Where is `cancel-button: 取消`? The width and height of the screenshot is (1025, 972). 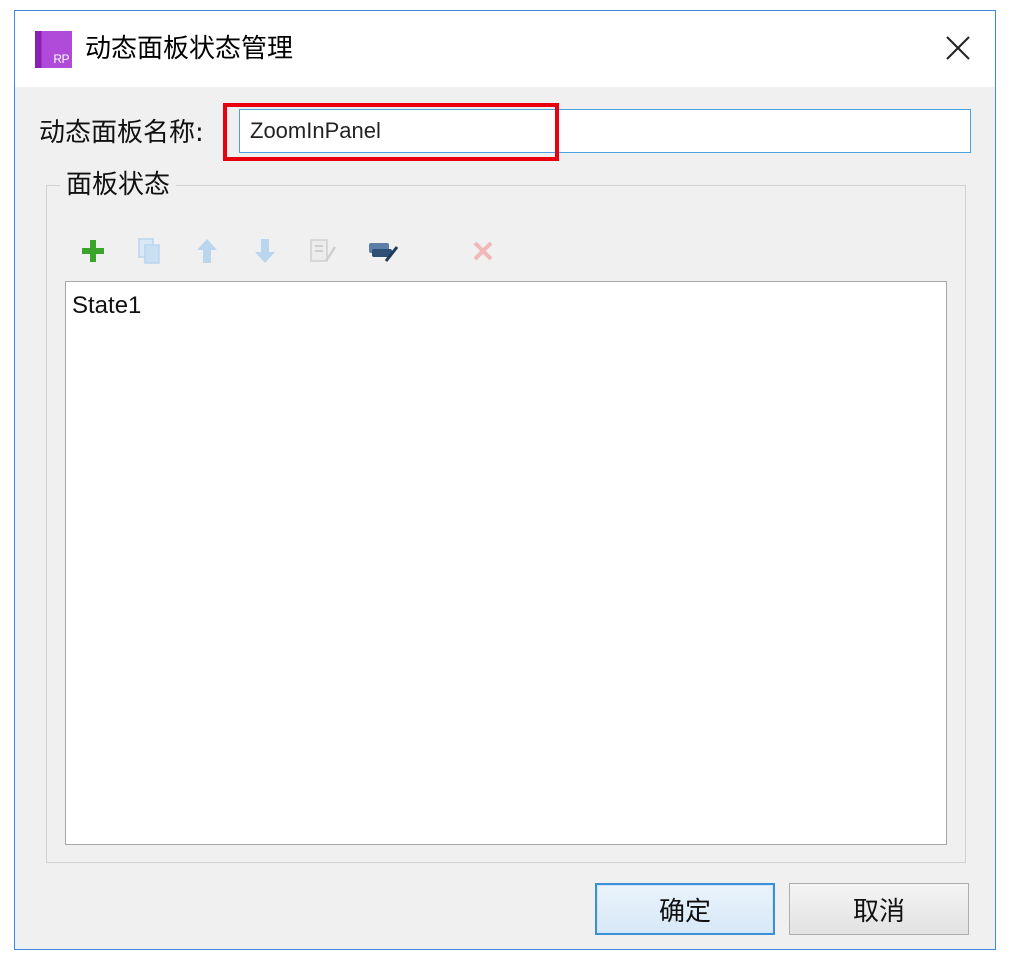 cancel-button: 取消 is located at coordinates (879, 909).